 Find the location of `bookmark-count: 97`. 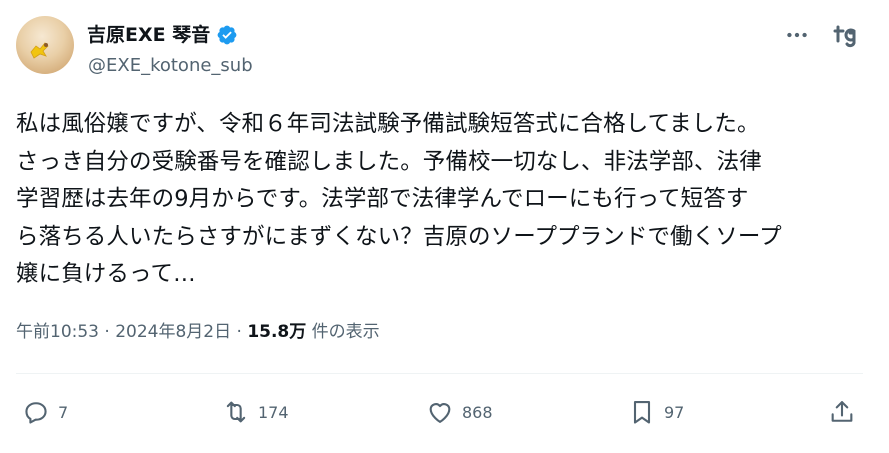

bookmark-count: 97 is located at coordinates (674, 412).